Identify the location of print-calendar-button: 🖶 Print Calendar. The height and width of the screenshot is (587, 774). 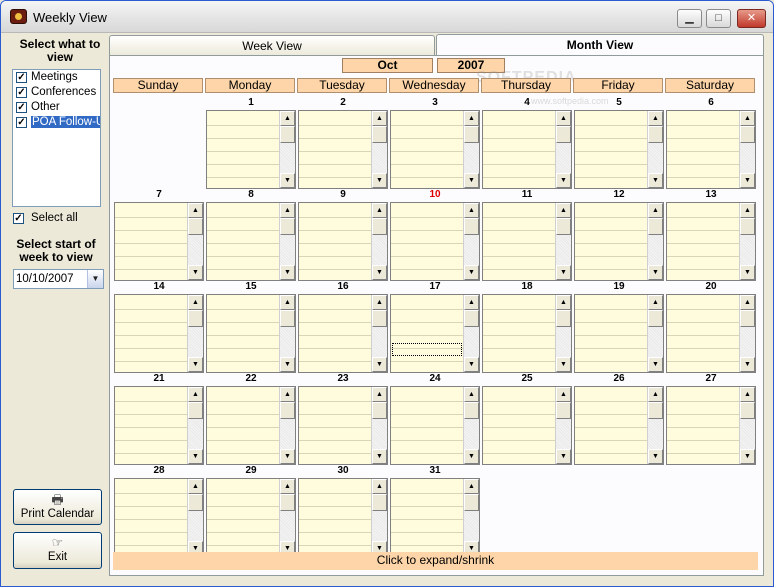
(57, 507).